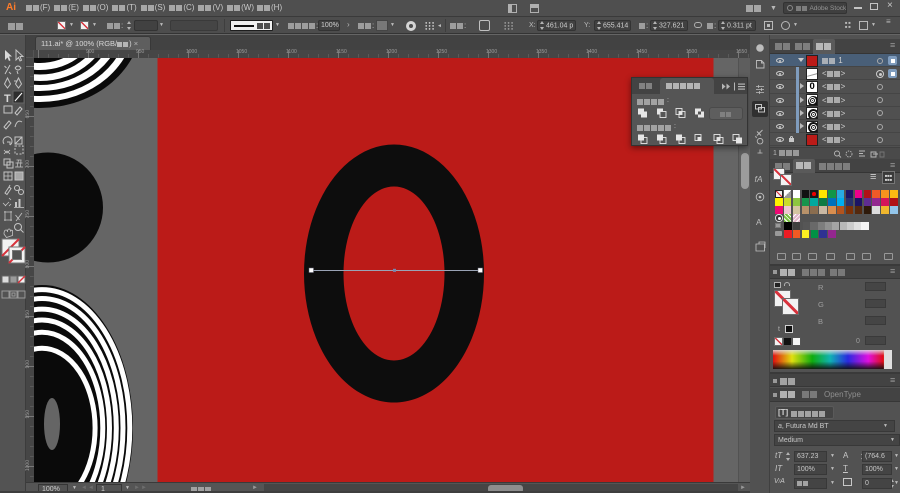 This screenshot has height=493, width=900. Describe the element at coordinates (7, 99) in the screenshot. I see `svg-text: T` at that location.